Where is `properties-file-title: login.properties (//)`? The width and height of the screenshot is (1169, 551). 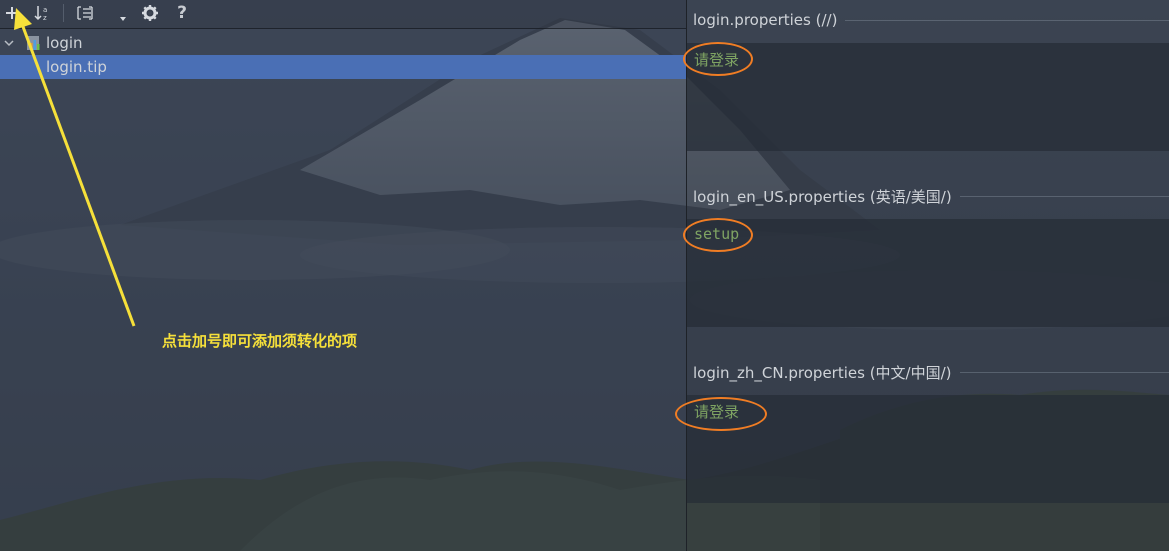
properties-file-title: login.properties (//) is located at coordinates (765, 20).